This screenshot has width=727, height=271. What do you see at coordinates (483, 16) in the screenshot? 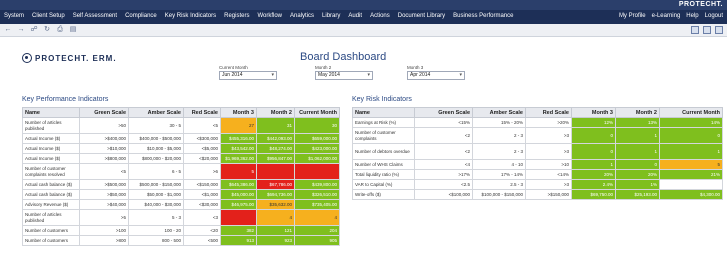
I see `nav-item: Business Performance` at bounding box center [483, 16].